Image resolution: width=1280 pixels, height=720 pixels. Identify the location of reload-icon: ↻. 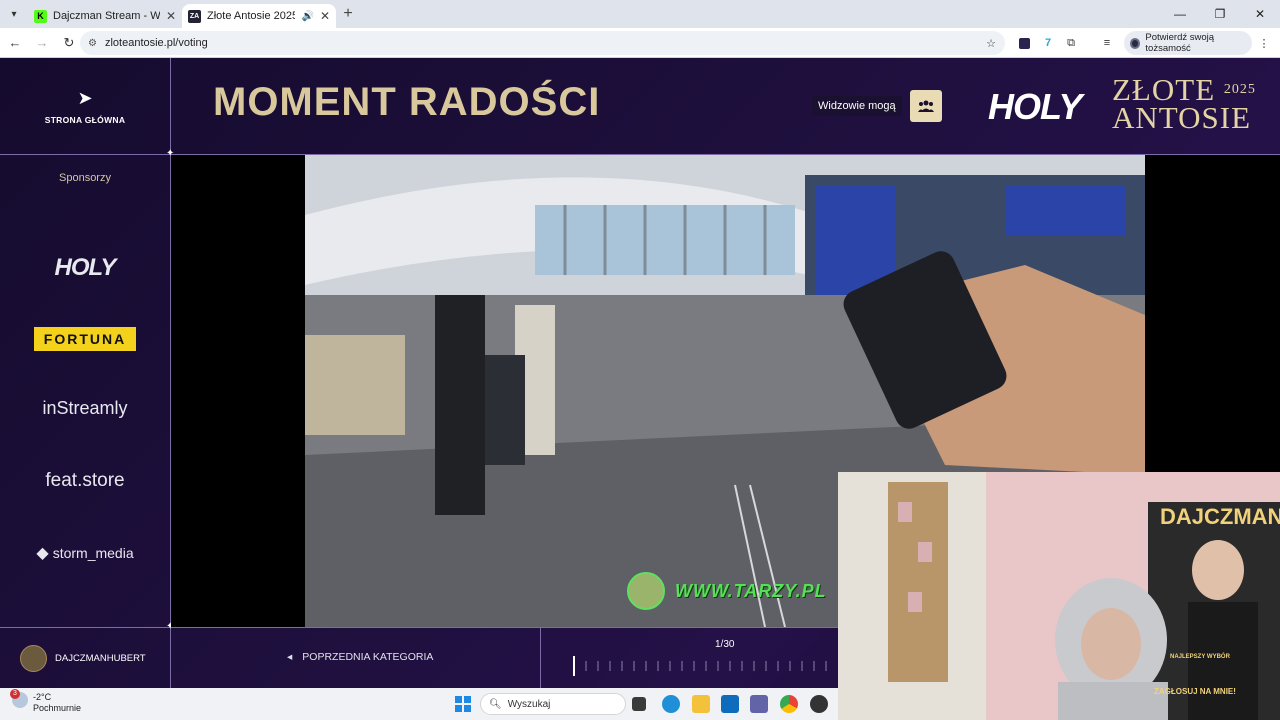
(69, 43).